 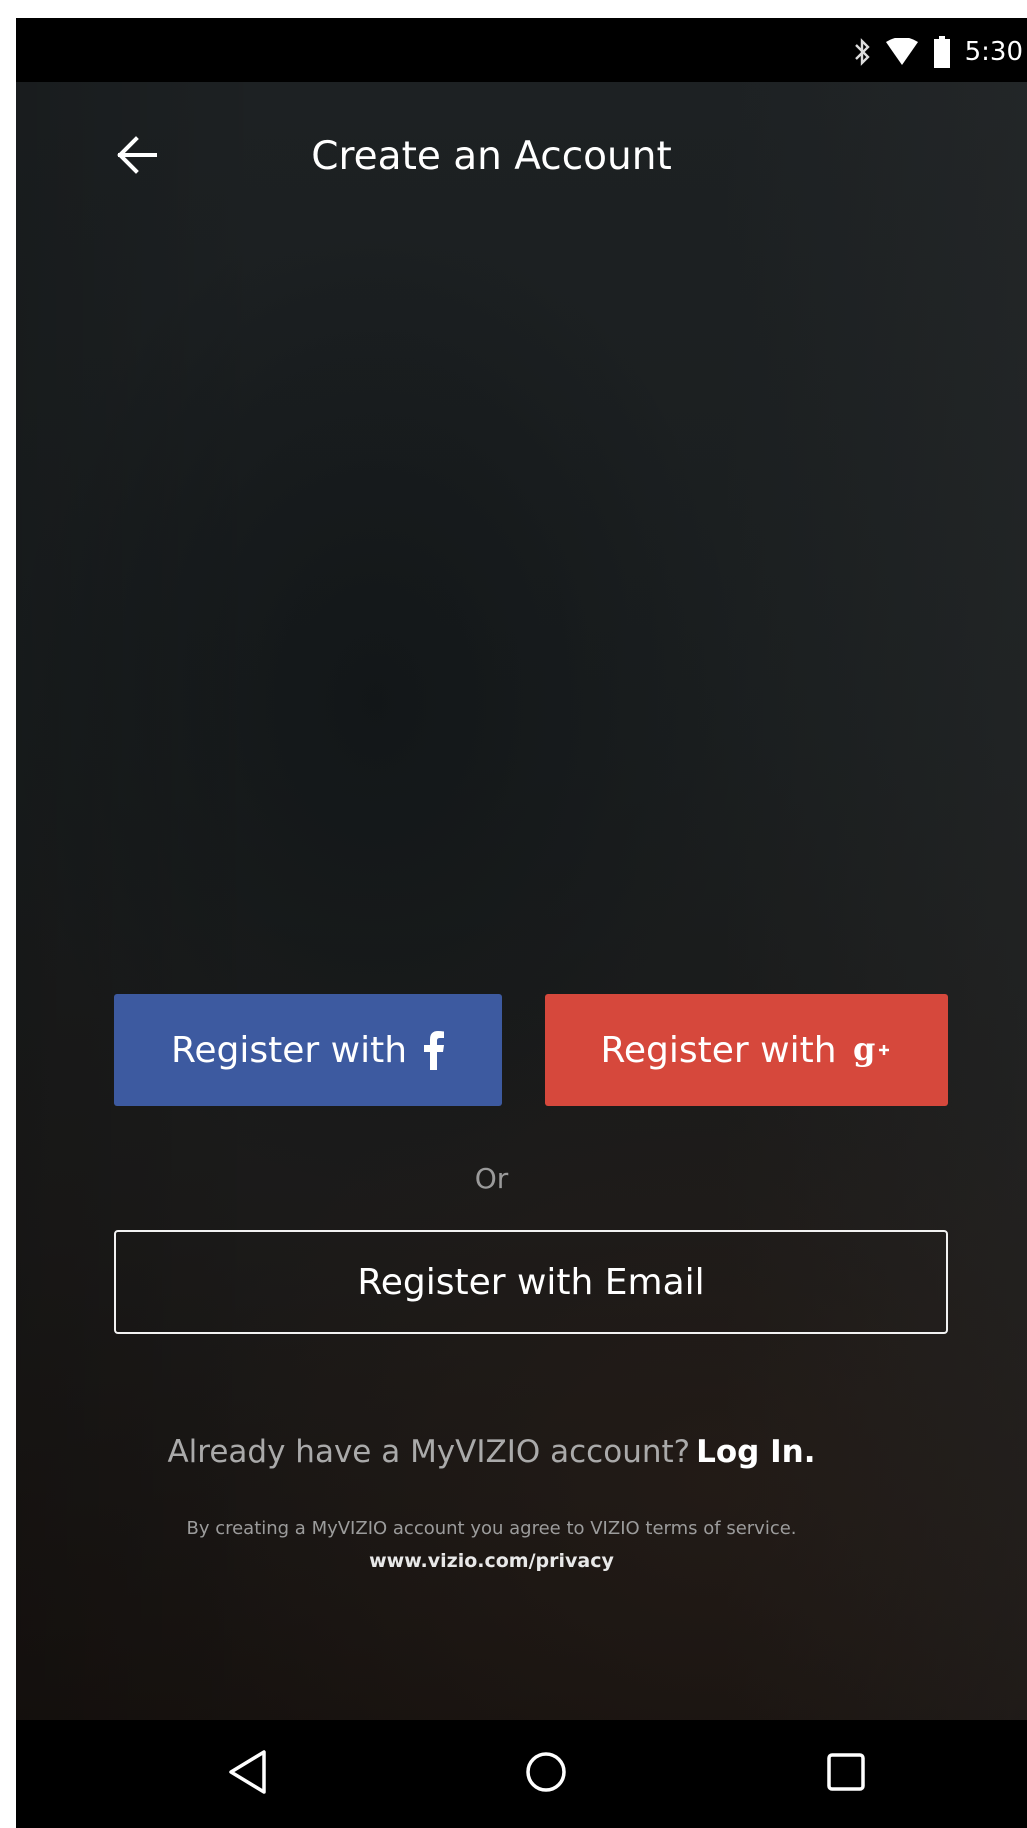 I want to click on battery-icon, so click(x=942, y=52).